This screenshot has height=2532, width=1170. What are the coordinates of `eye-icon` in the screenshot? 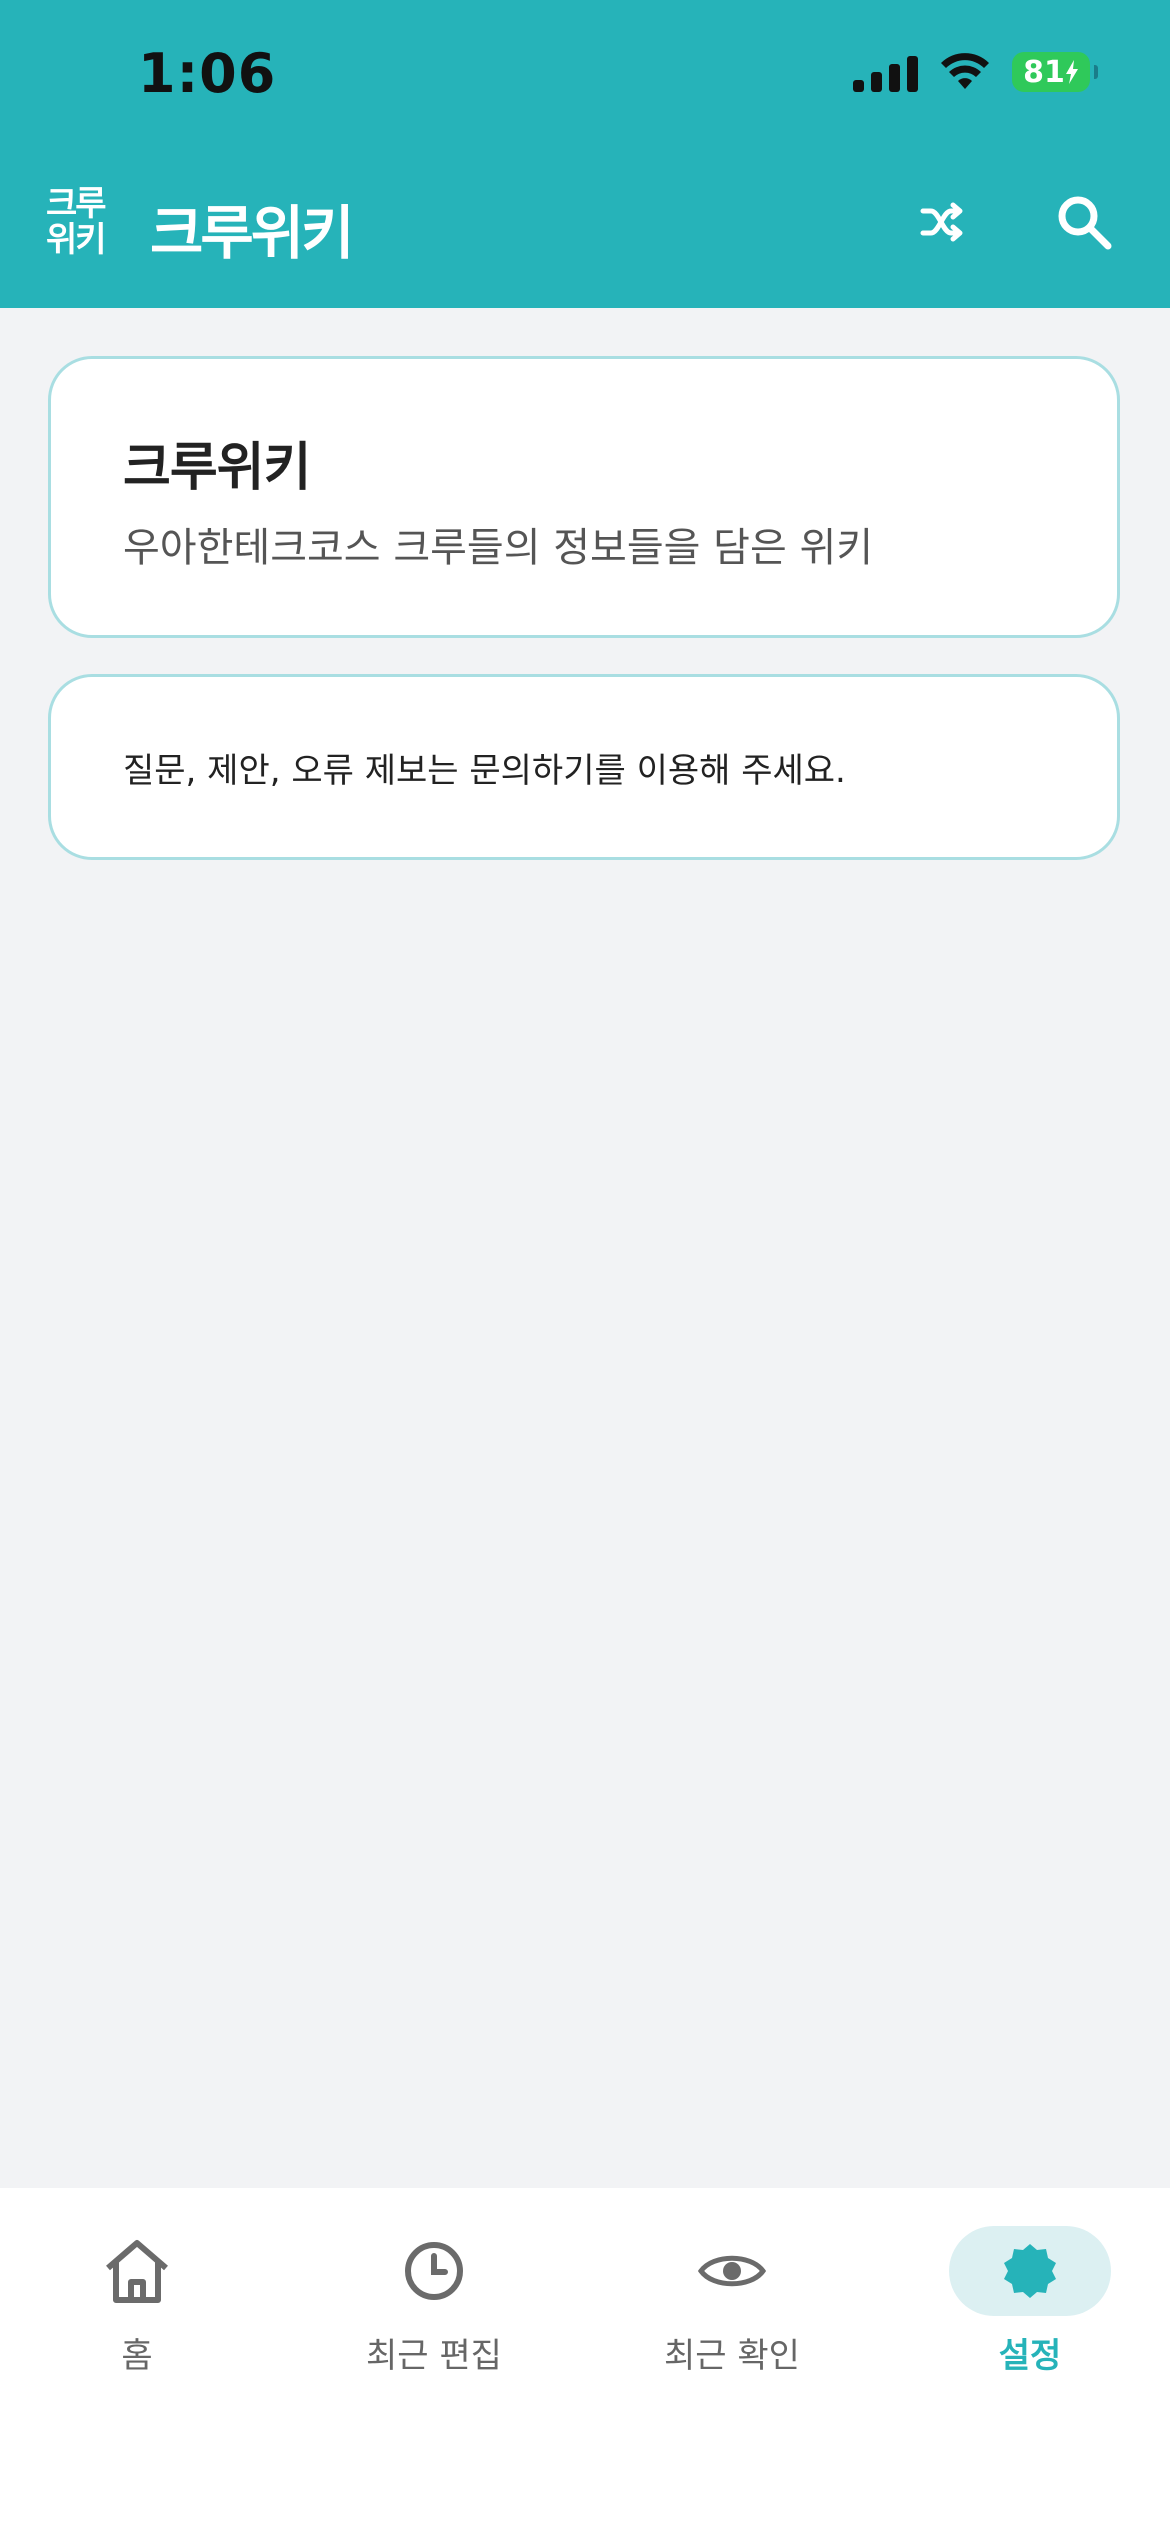 It's located at (732, 2271).